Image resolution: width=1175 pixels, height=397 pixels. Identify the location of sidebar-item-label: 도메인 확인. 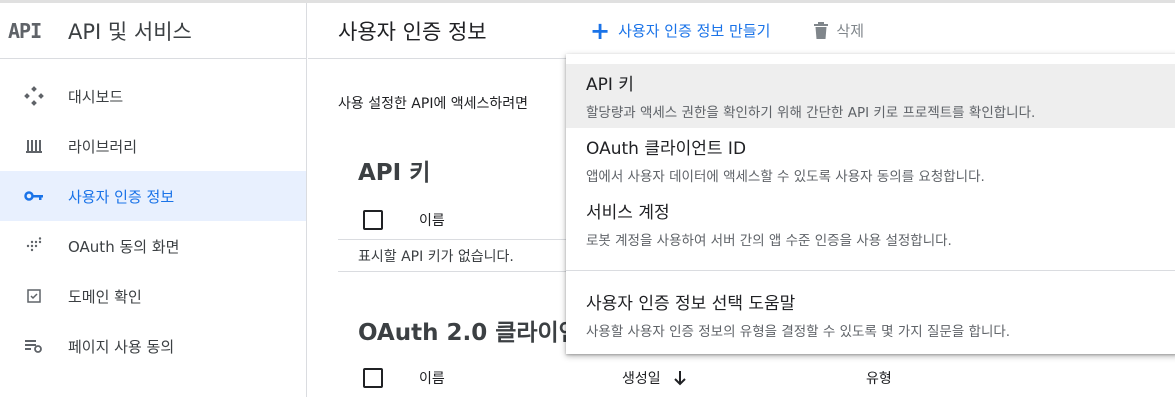
(105, 296).